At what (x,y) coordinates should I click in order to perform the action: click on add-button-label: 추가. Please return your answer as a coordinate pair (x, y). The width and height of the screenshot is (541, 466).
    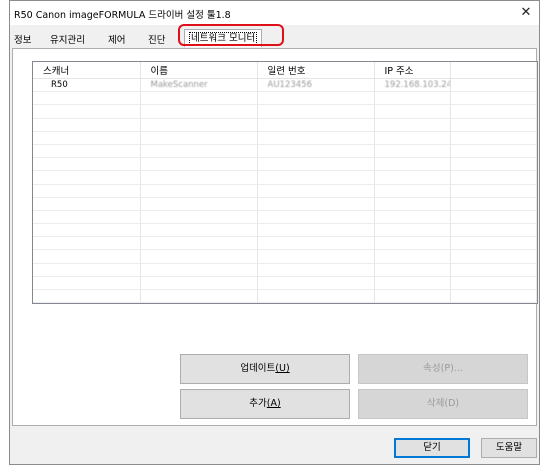
    Looking at the image, I should click on (258, 403).